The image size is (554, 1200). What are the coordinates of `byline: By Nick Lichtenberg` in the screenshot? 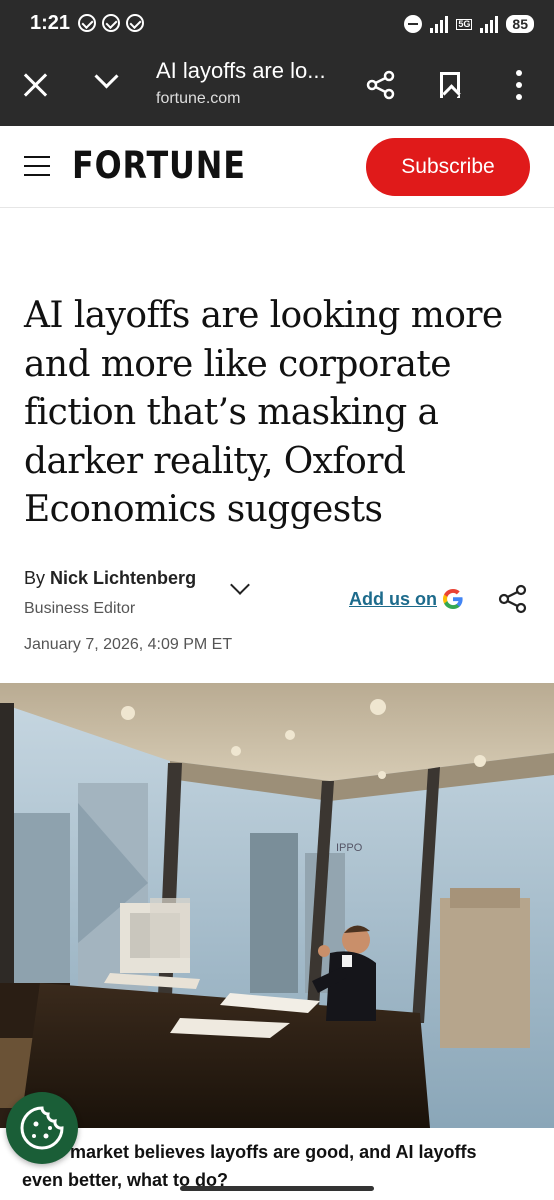 It's located at (110, 578).